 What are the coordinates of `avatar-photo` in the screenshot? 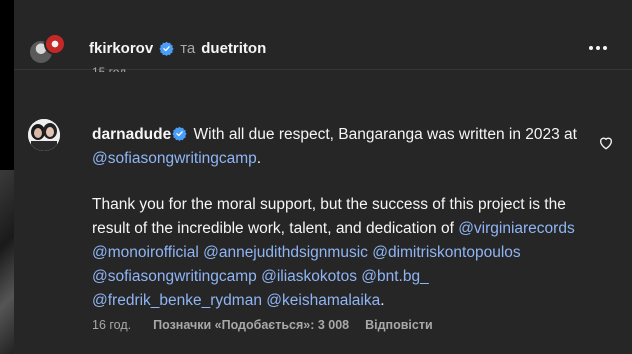 It's located at (44, 135).